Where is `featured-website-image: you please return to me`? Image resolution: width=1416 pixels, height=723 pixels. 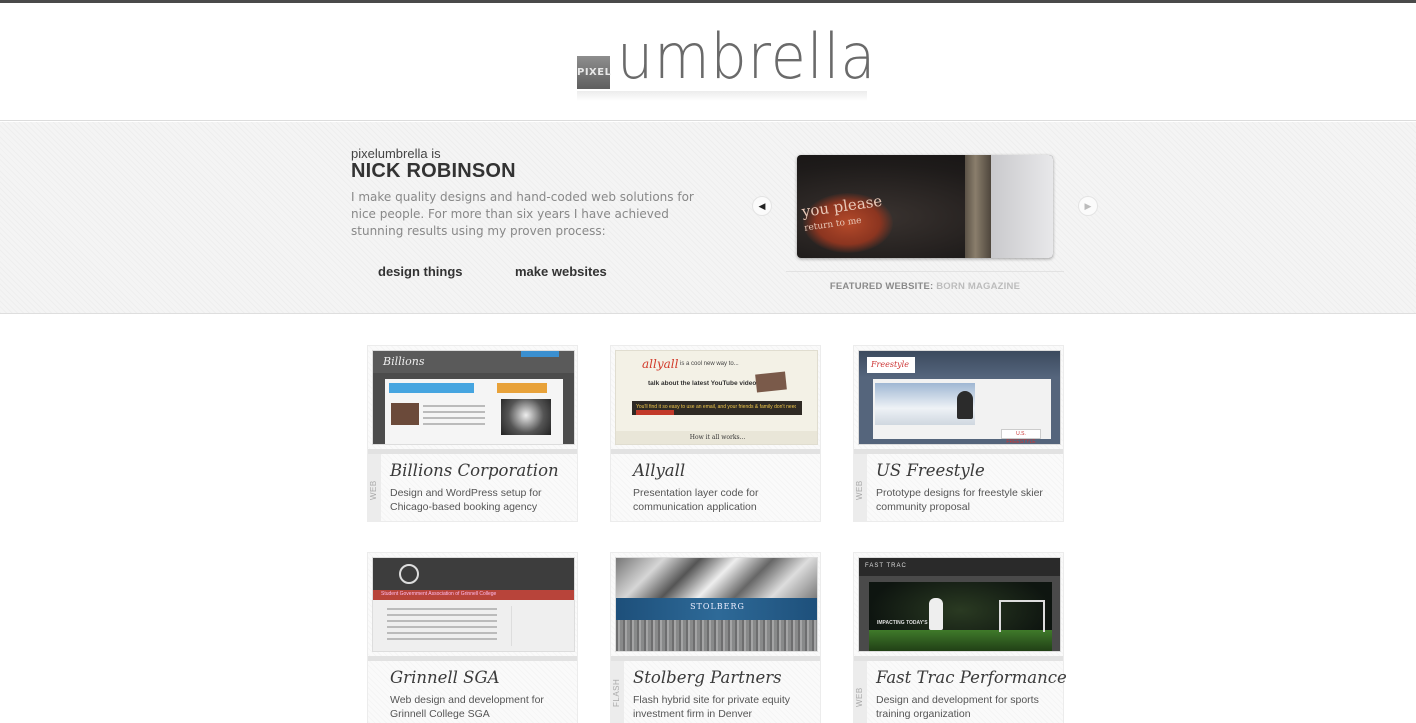 featured-website-image: you please return to me is located at coordinates (925, 206).